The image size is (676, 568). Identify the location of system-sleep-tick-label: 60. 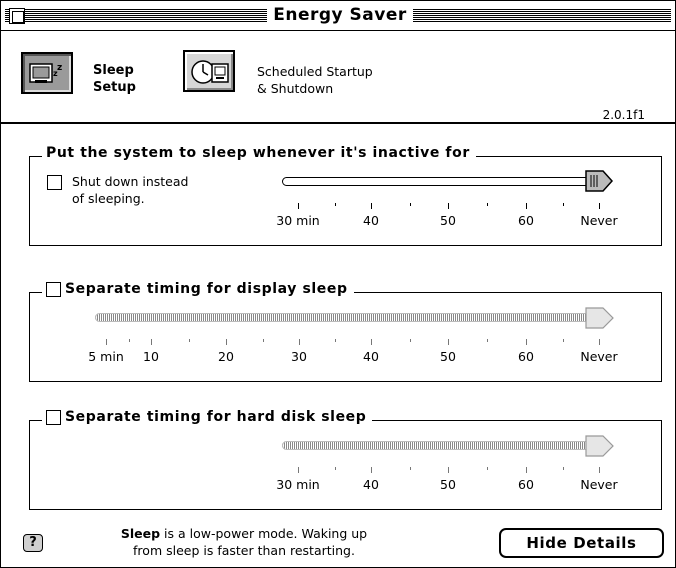
(526, 220).